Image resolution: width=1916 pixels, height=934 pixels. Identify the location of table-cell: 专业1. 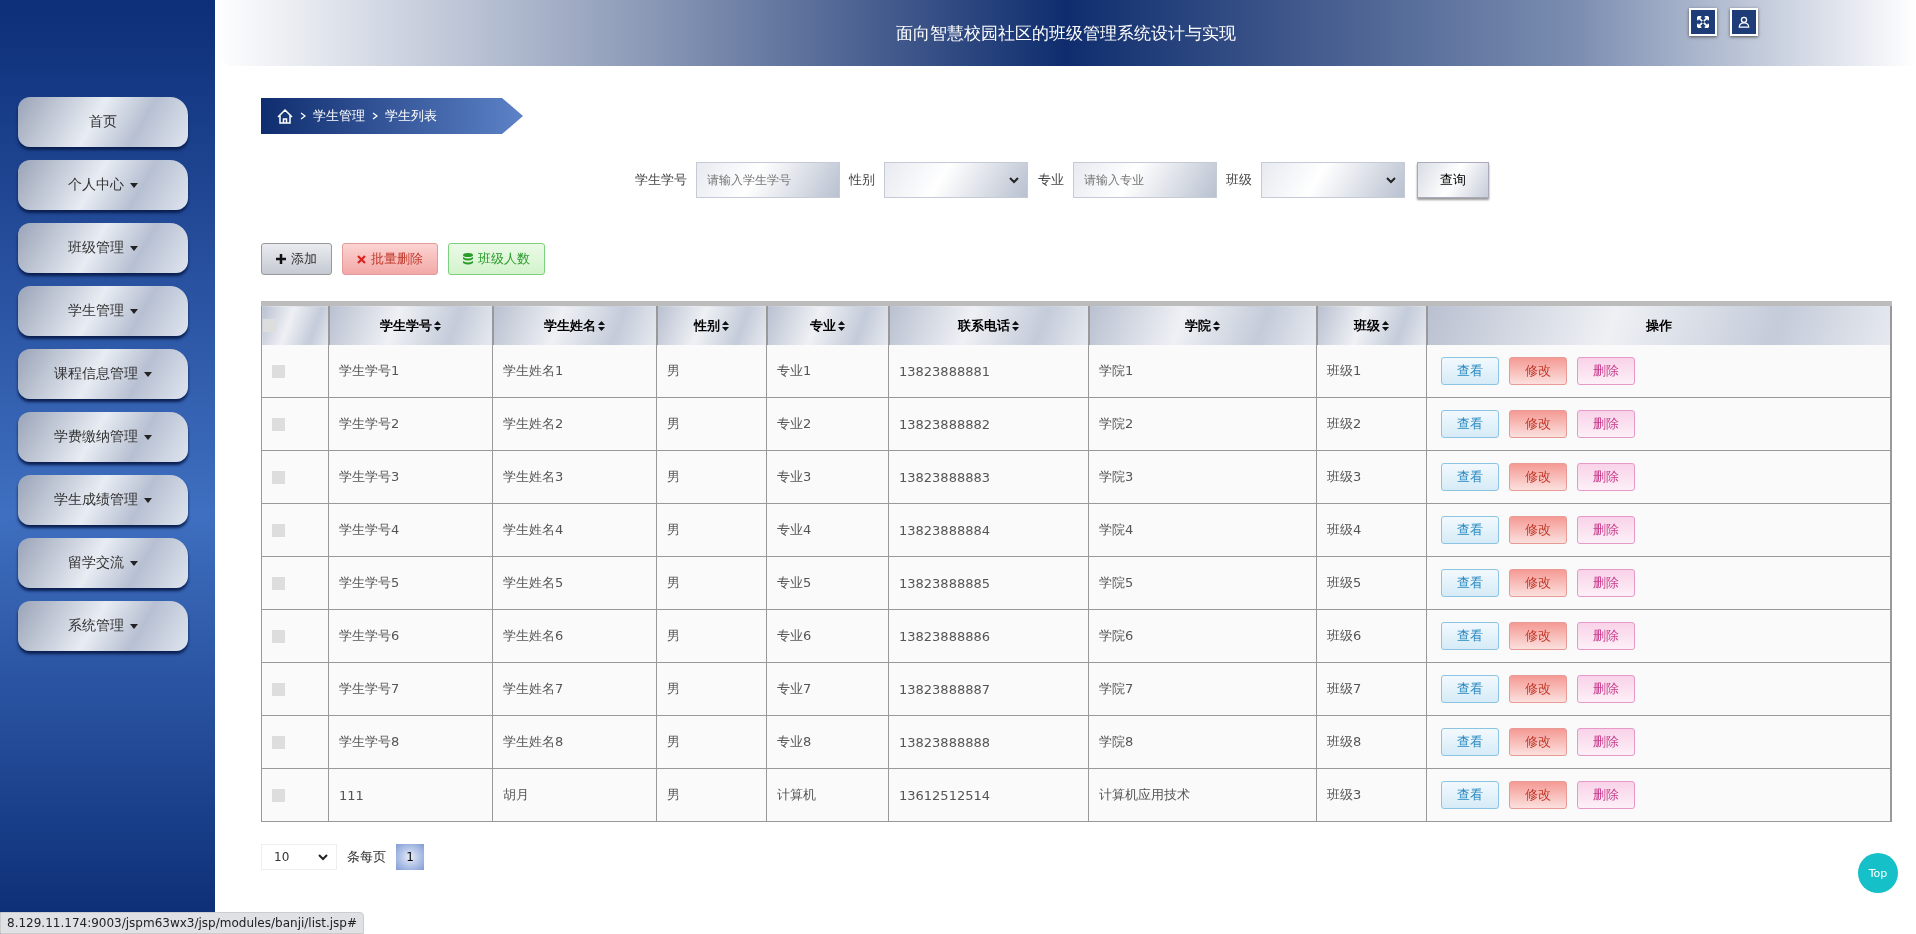
(827, 371).